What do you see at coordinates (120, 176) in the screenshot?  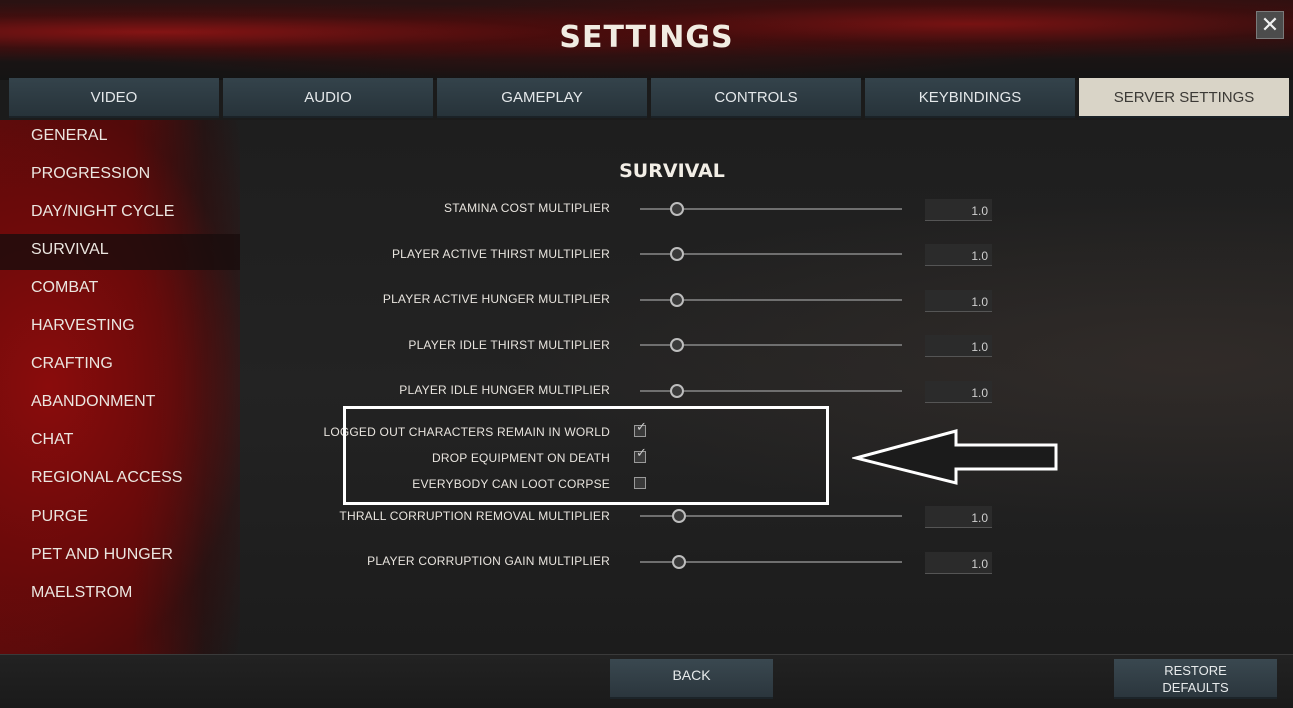 I see `sidebar-item-progression: PROGRESSION` at bounding box center [120, 176].